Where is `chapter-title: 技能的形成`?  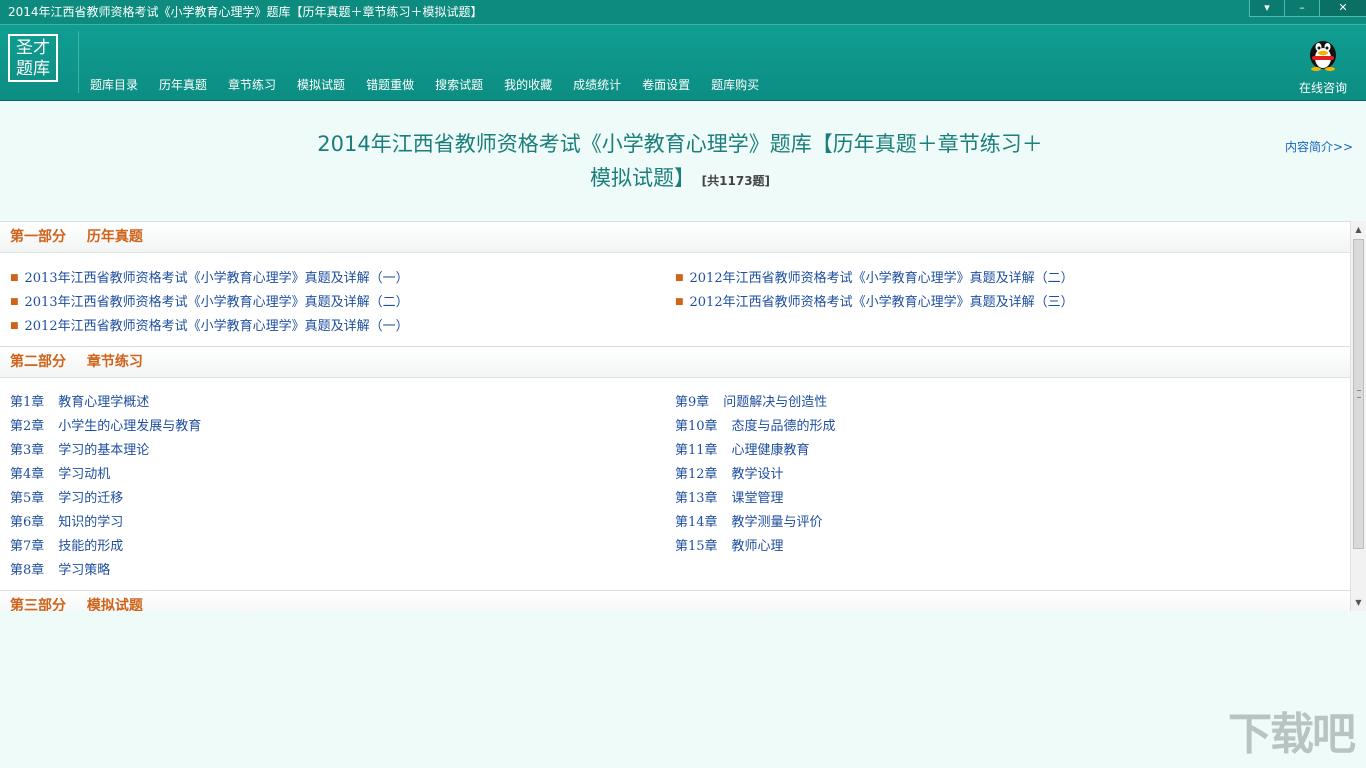 chapter-title: 技能的形成 is located at coordinates (91, 546).